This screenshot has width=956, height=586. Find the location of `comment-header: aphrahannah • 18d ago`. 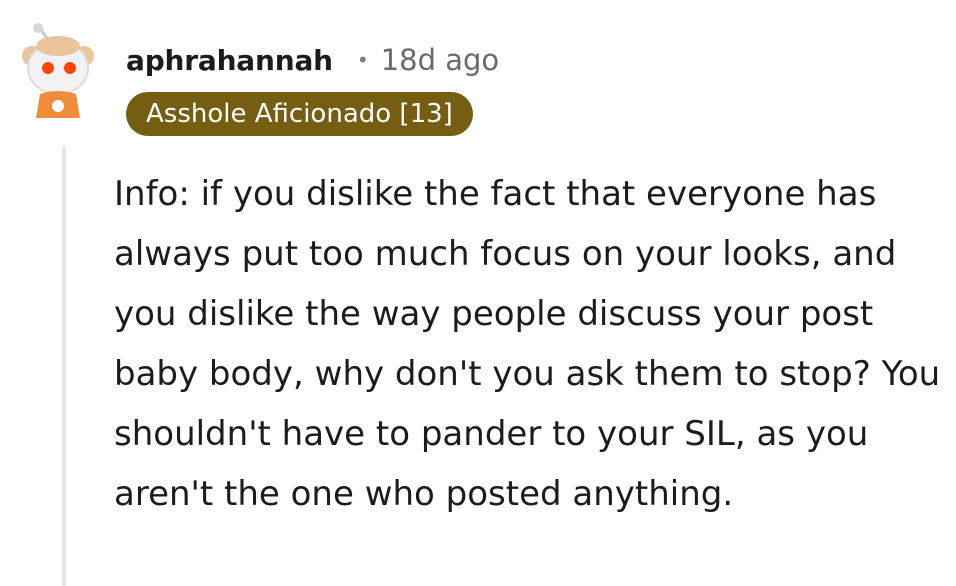

comment-header: aphrahannah • 18d ago is located at coordinates (312, 60).